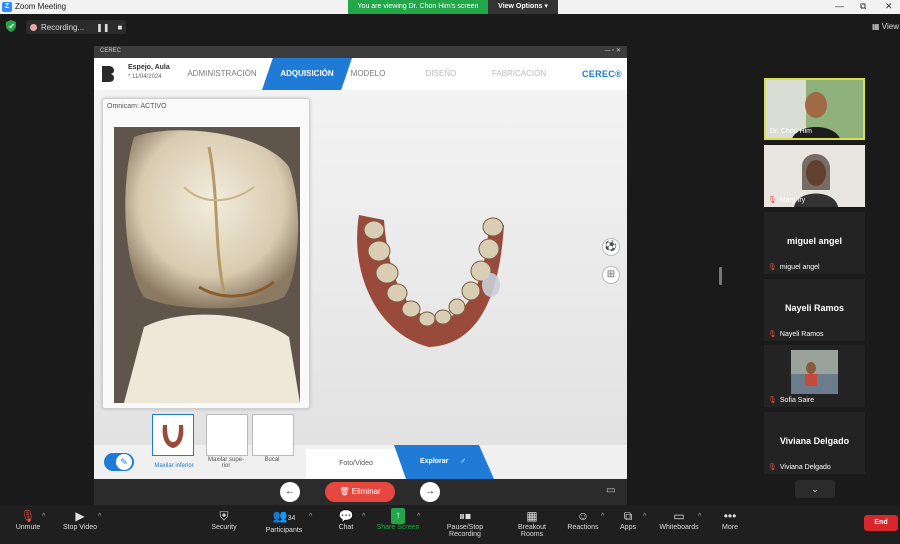 The image size is (900, 544). Describe the element at coordinates (360, 52) in the screenshot. I see `cerec-window-titlebar: CEREC — ▫ ✕` at that location.